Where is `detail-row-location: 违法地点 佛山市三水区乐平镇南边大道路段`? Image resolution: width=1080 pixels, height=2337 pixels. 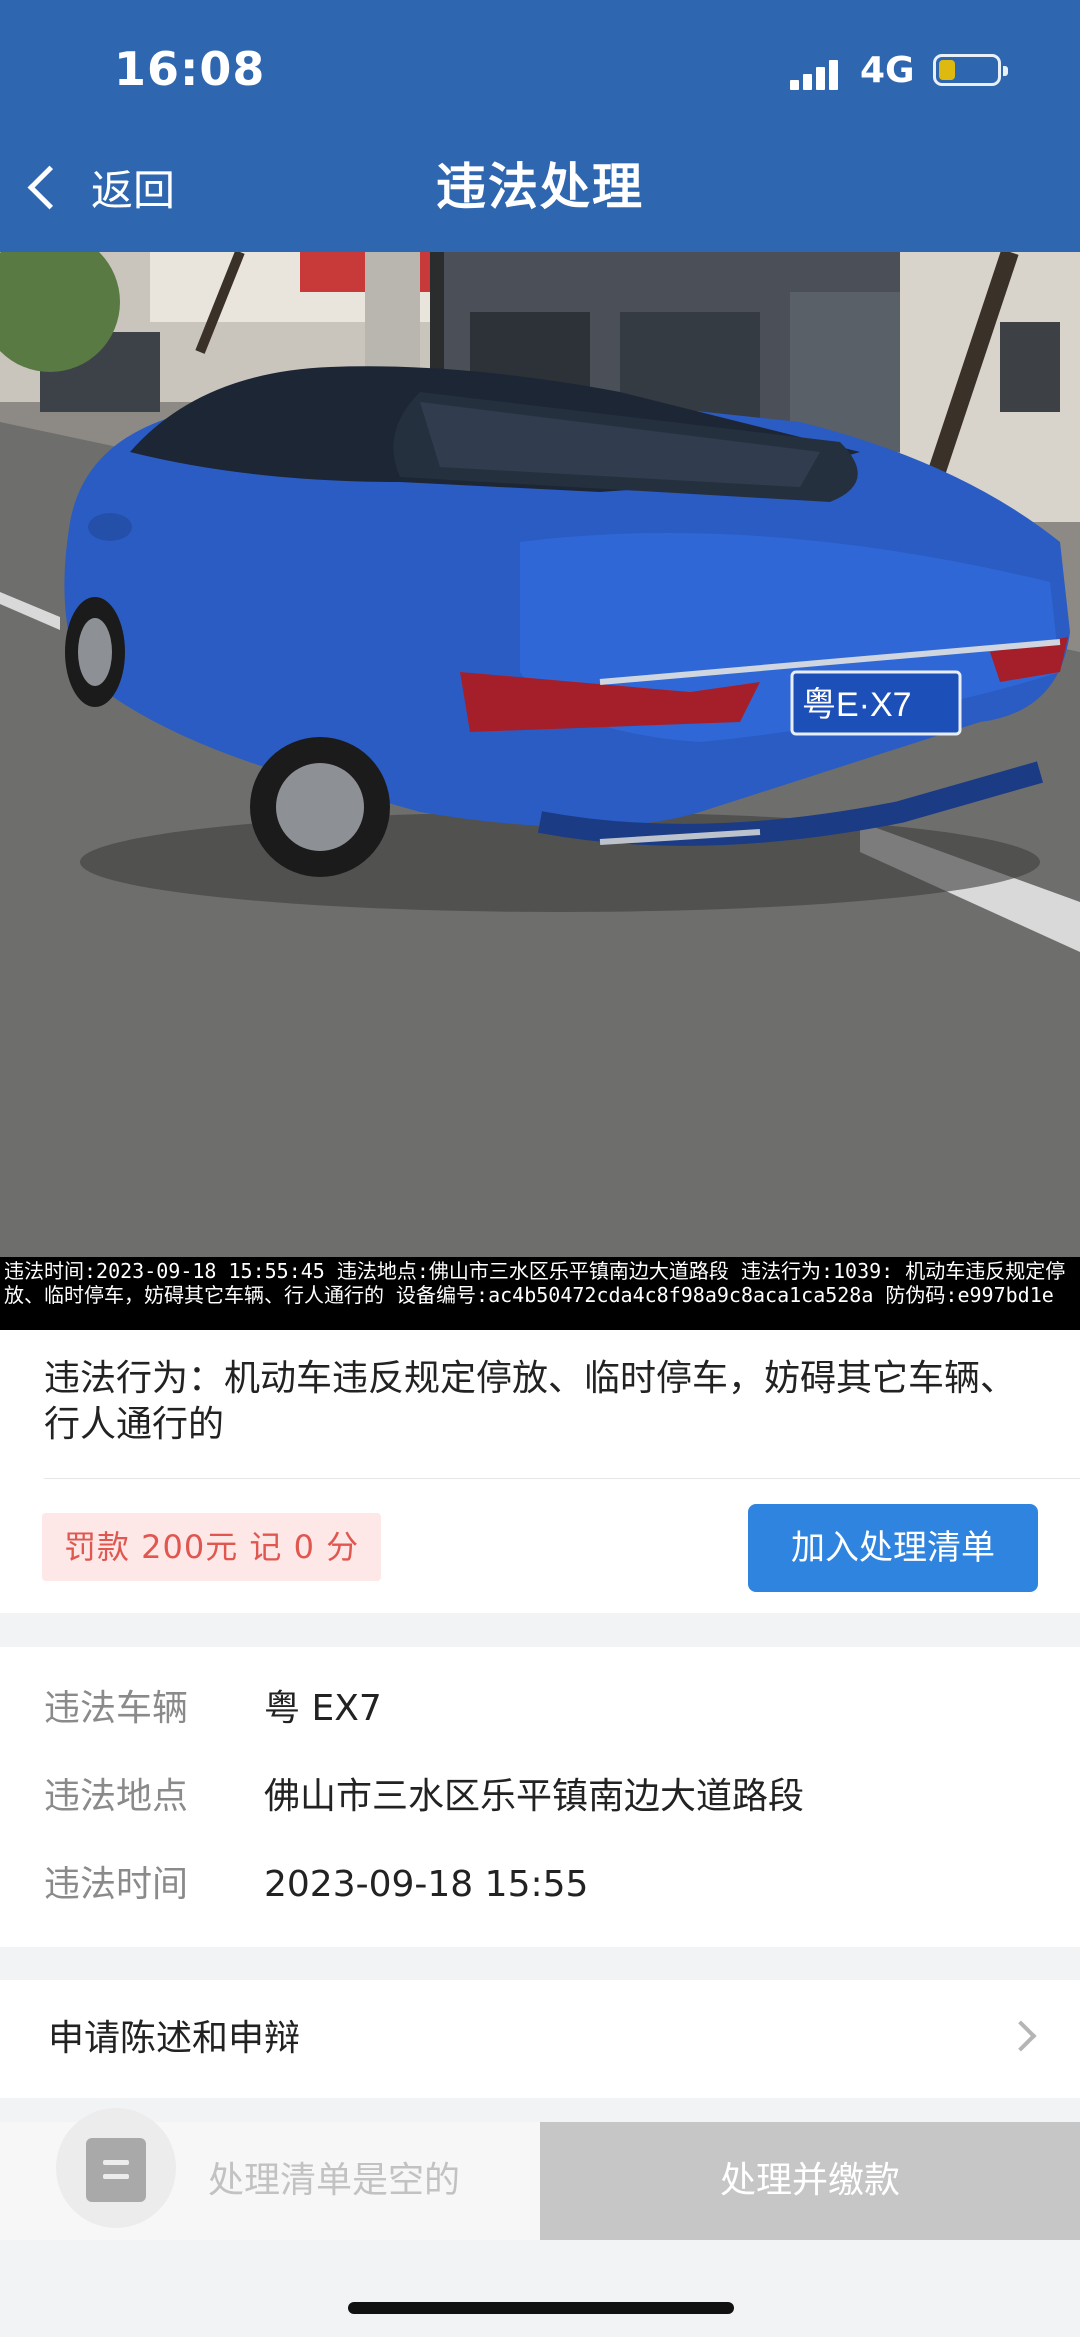
detail-row-location: 违法地点 佛山市三水区乐平镇南边大道路段 is located at coordinates (540, 1797).